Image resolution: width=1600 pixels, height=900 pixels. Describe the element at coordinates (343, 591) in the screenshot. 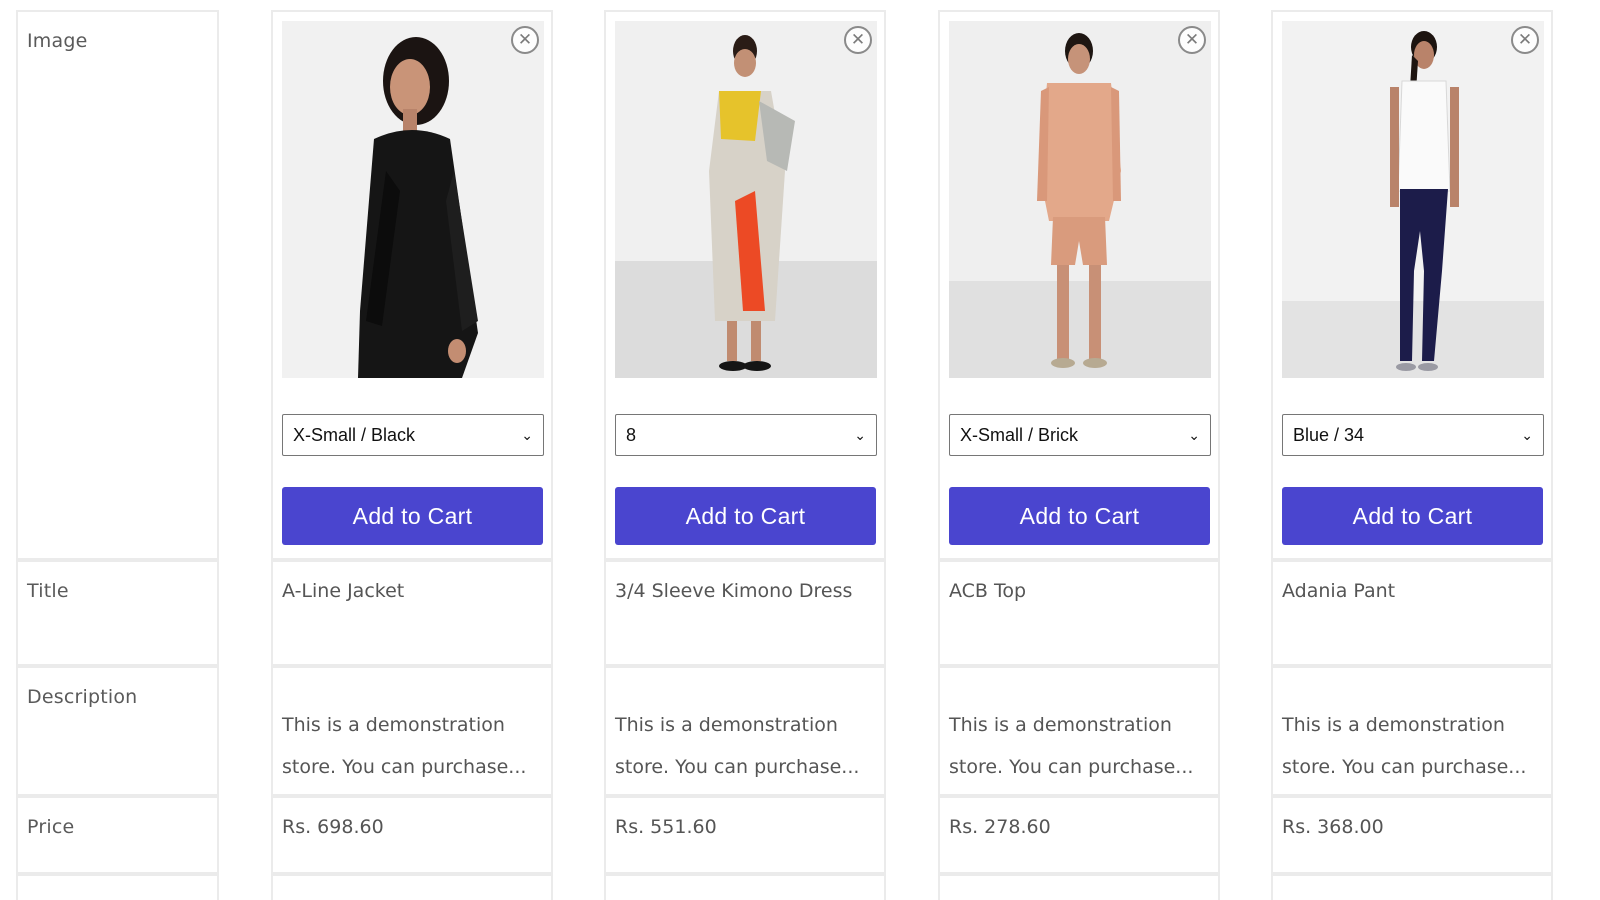

I see `product-title: A-Line Jacket` at that location.